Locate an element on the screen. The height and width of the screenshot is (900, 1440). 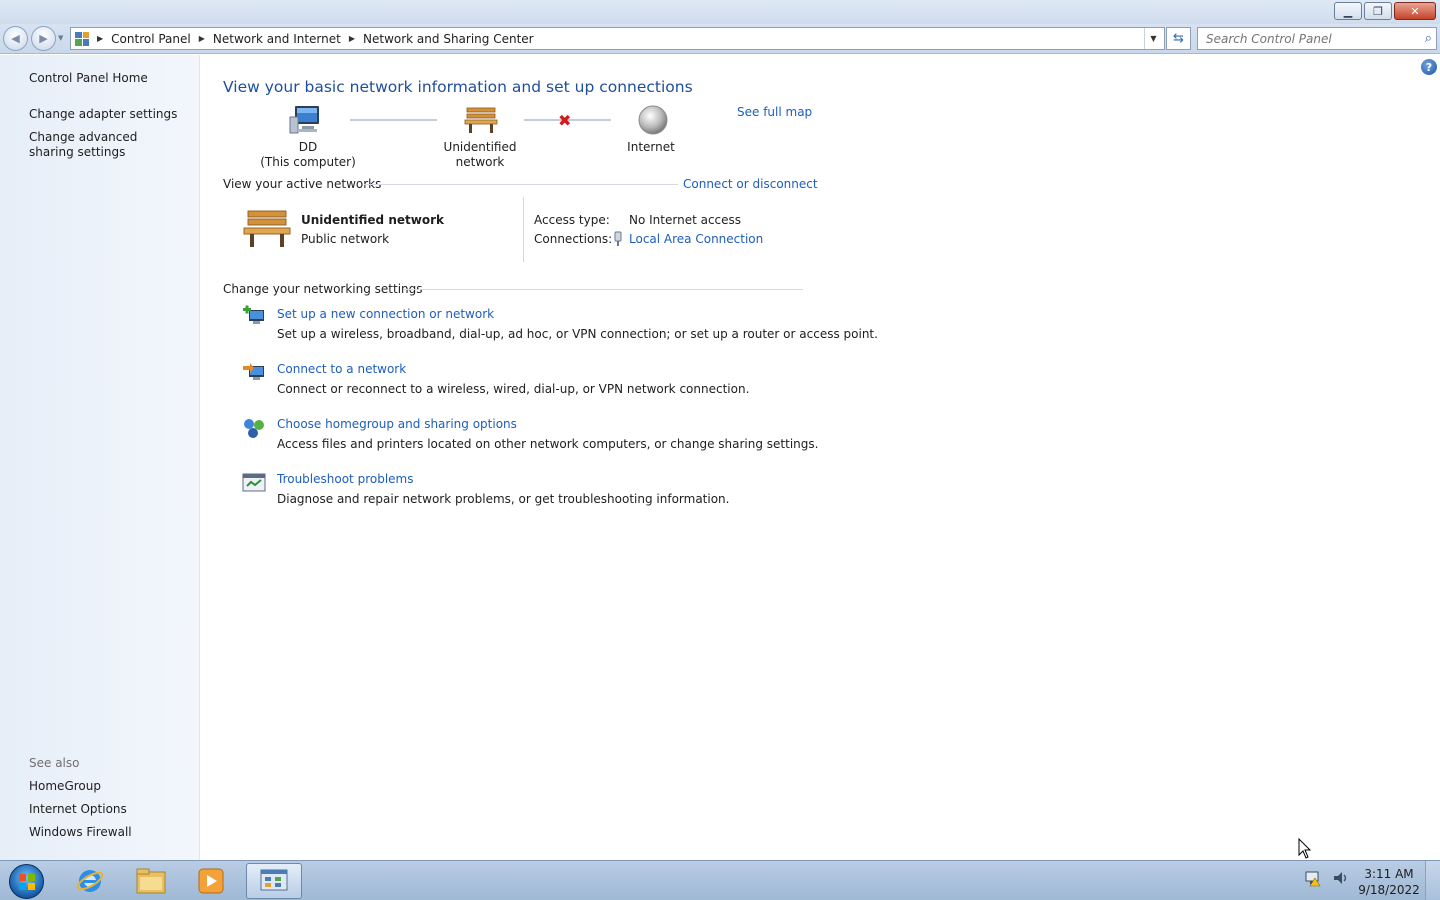
network-adapter-icon is located at coordinates (618, 238).